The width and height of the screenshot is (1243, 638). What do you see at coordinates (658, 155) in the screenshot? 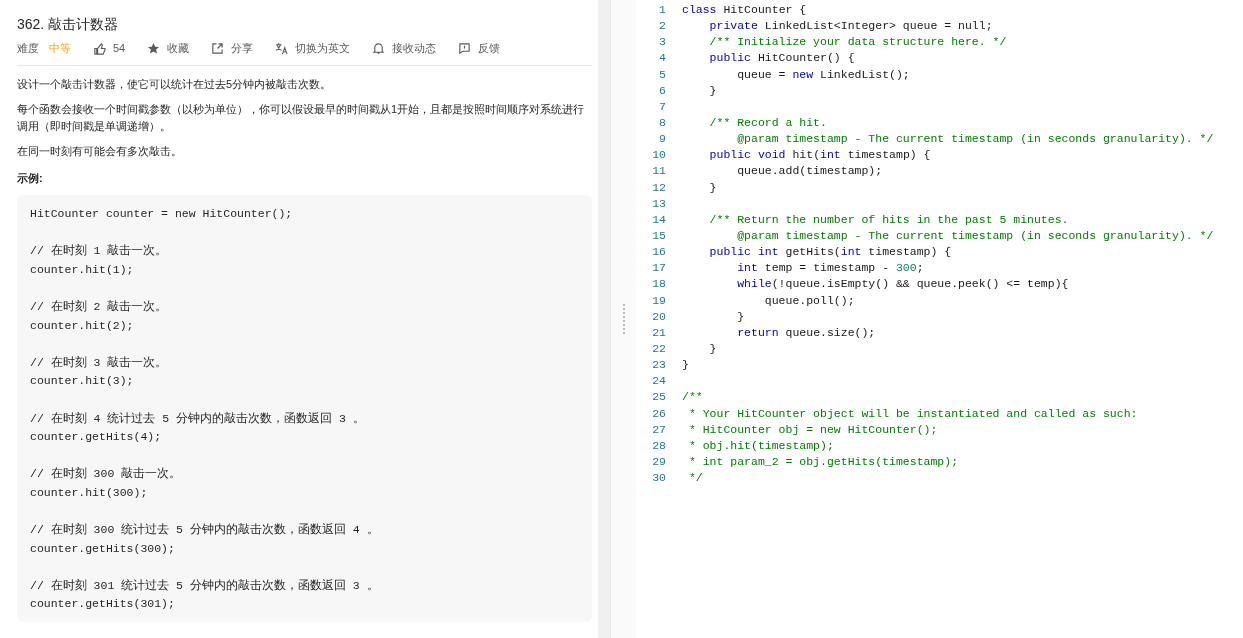
I see `line-number: 10` at bounding box center [658, 155].